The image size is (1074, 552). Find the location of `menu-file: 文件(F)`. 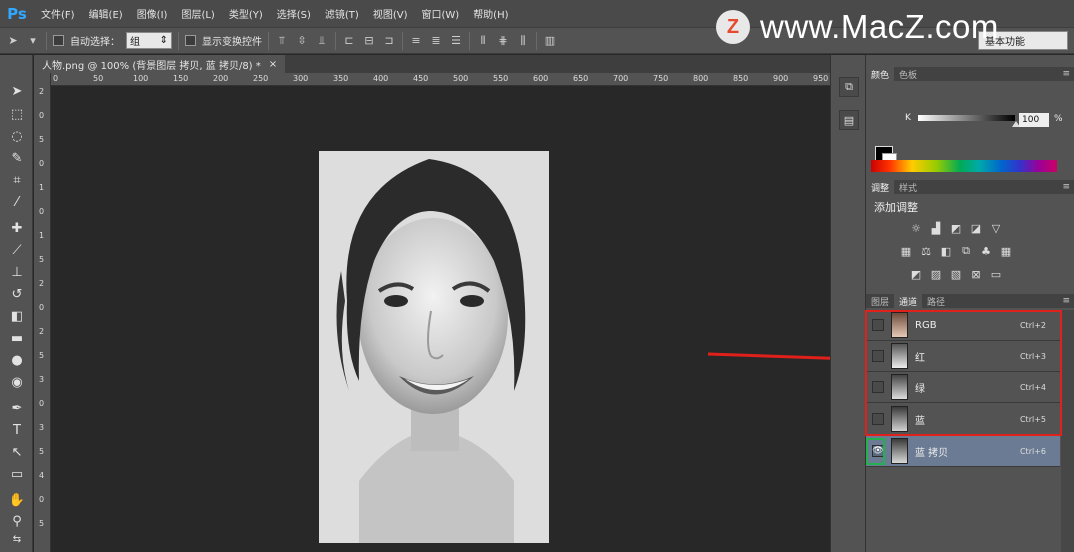

menu-file: 文件(F) is located at coordinates (58, 13).